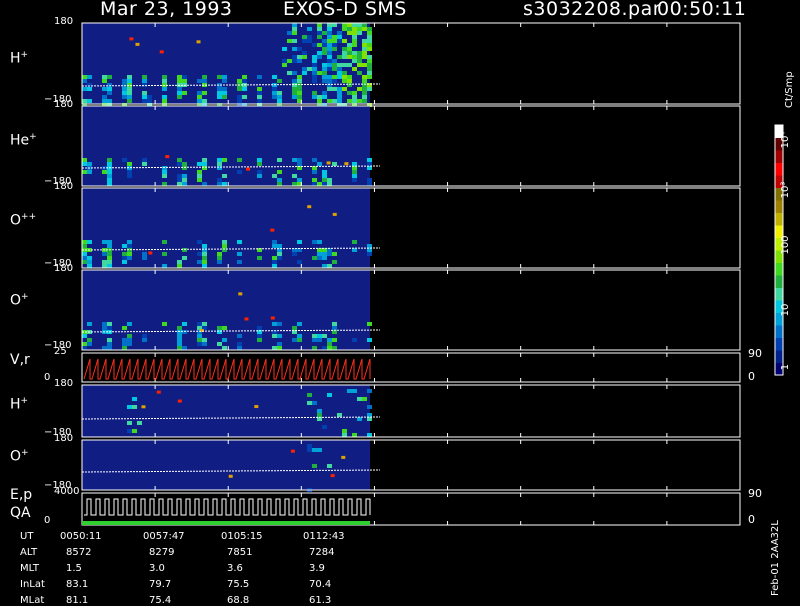 This screenshot has width=800, height=606. I want to click on ephem-label-ut: UT, so click(27, 536).